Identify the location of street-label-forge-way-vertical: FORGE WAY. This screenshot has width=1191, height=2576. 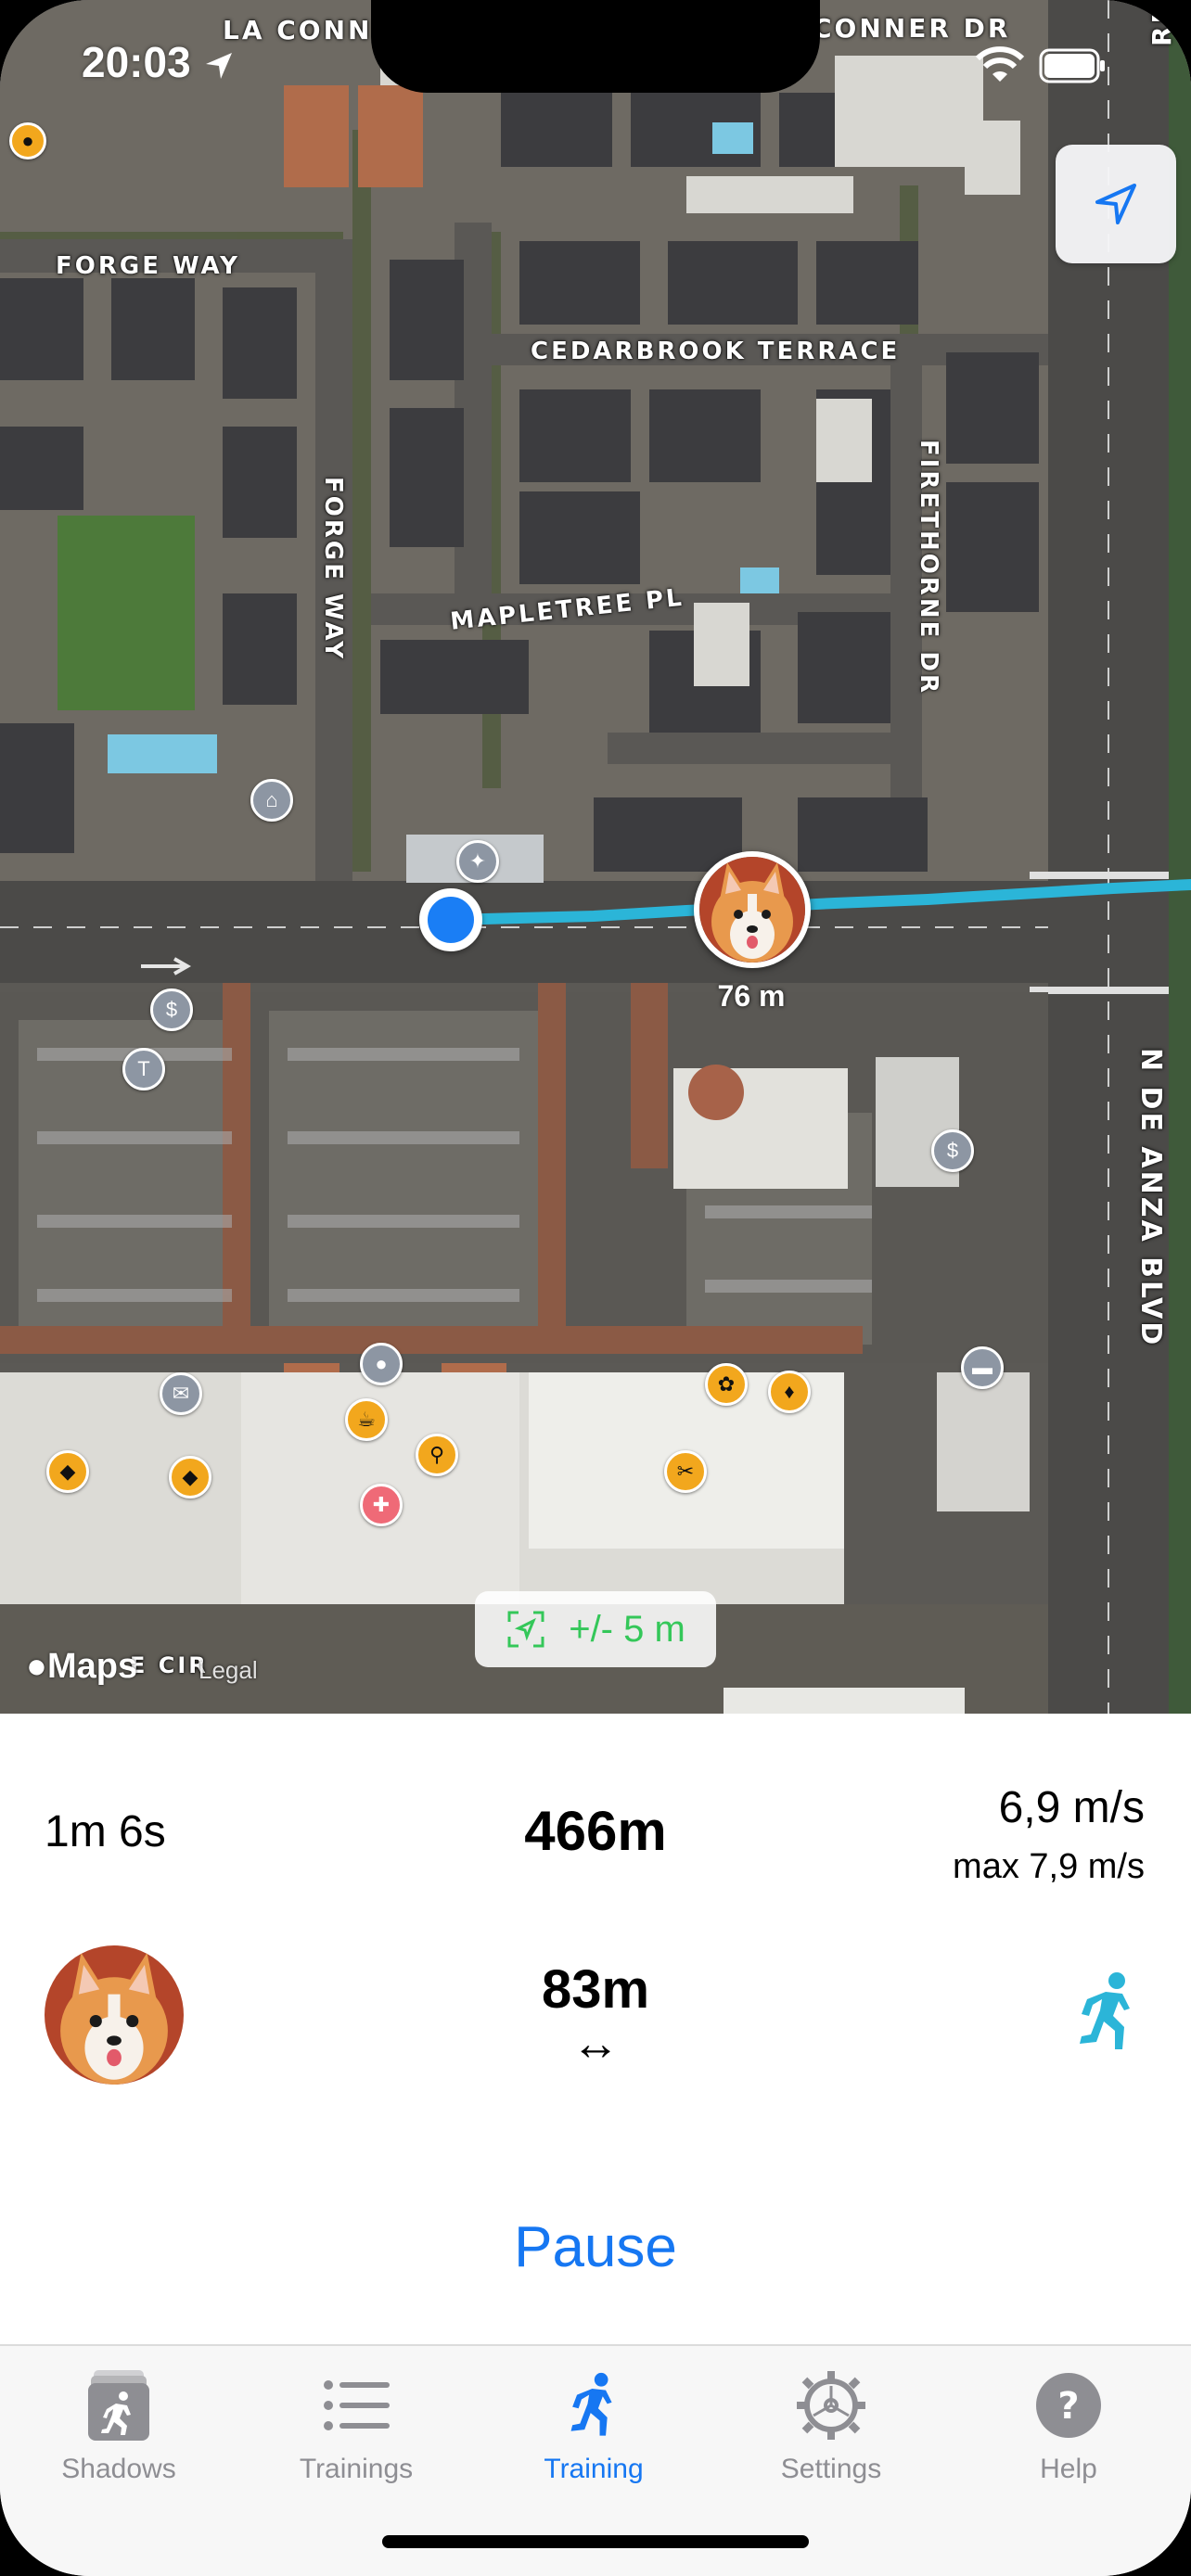
(333, 569).